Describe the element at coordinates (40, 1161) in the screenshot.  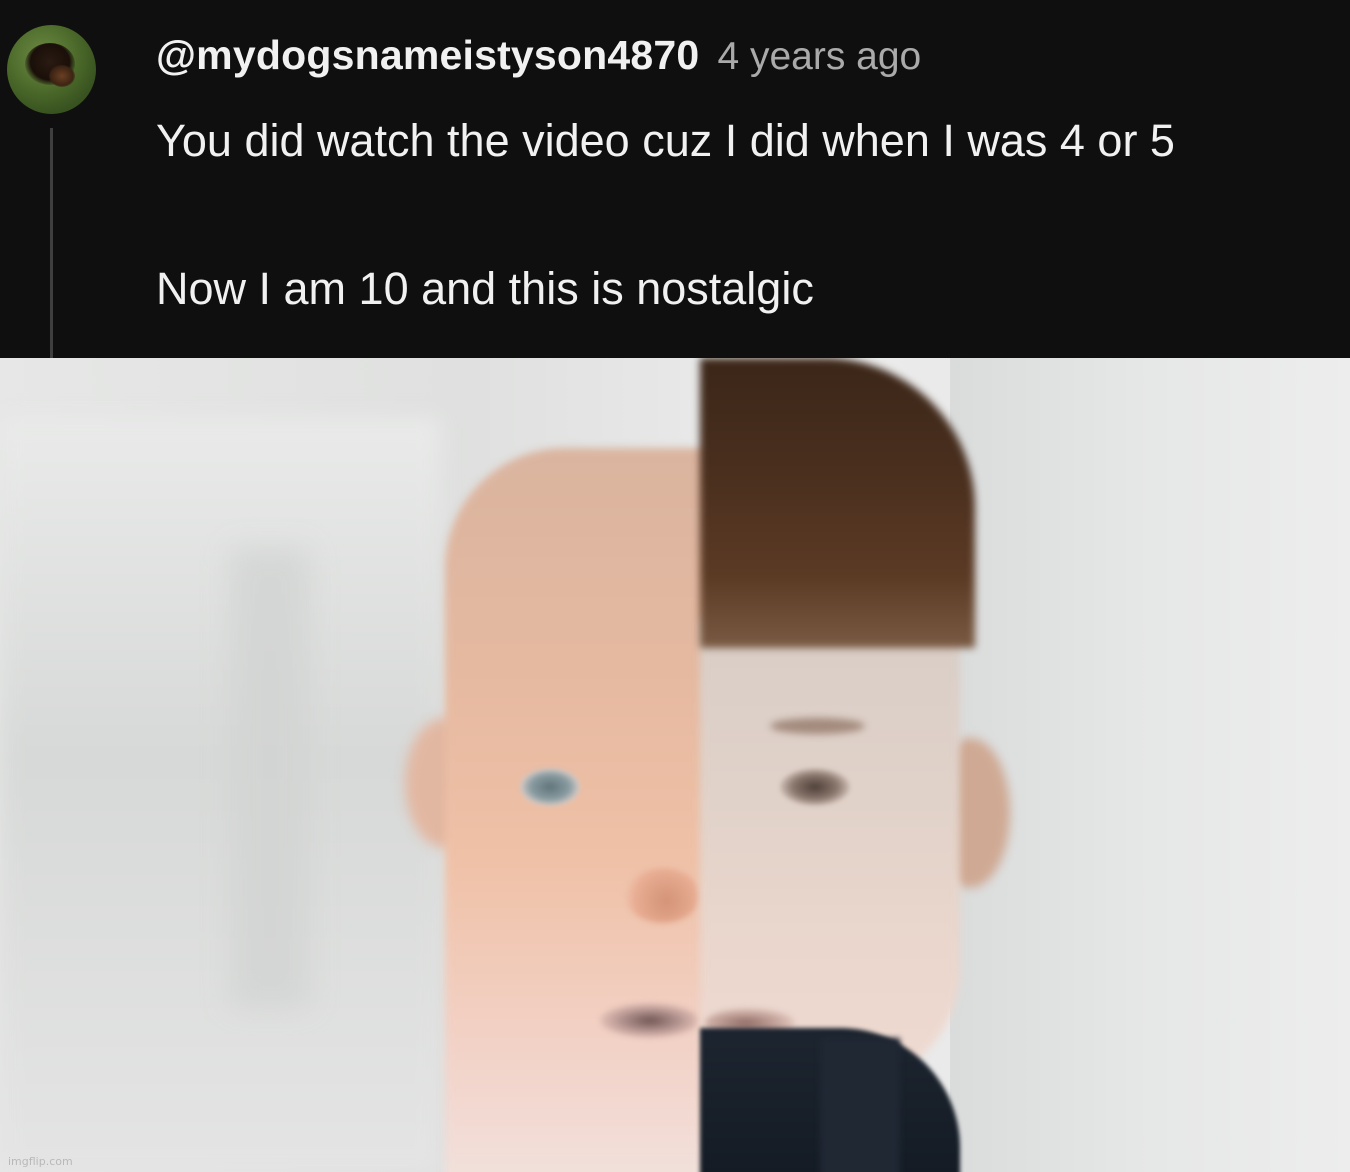
I see `imgflip-watermark: imgflip.com` at that location.